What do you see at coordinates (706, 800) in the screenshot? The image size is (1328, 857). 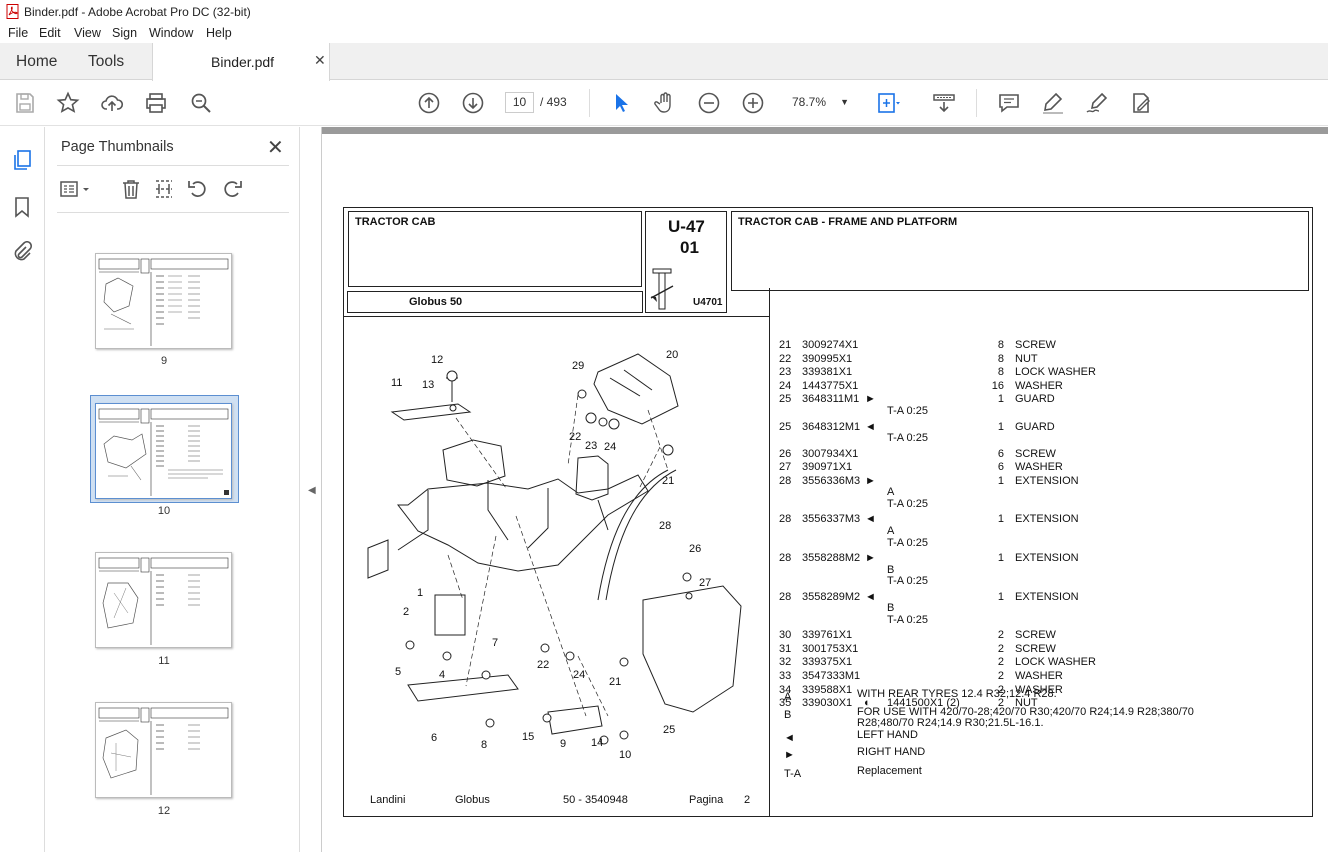 I see `footer-page-label: Pagina` at bounding box center [706, 800].